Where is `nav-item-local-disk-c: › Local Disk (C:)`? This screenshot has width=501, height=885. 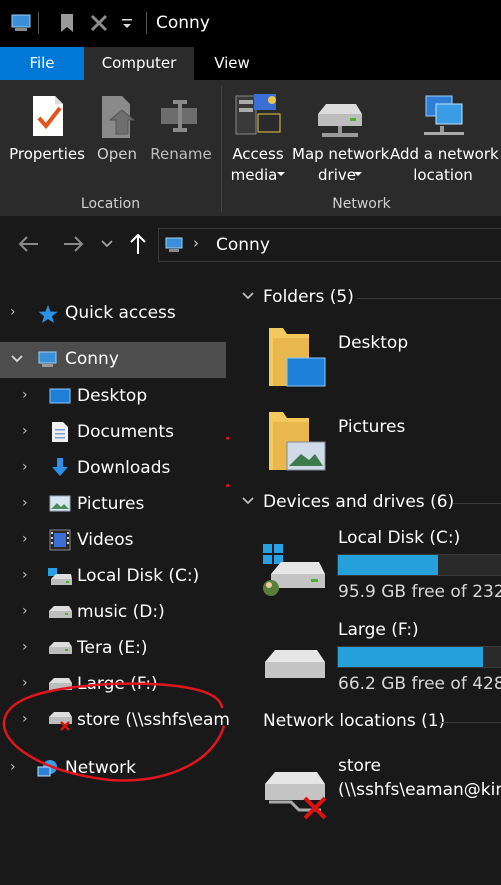 nav-item-local-disk-c: › Local Disk (C:) is located at coordinates (114, 577).